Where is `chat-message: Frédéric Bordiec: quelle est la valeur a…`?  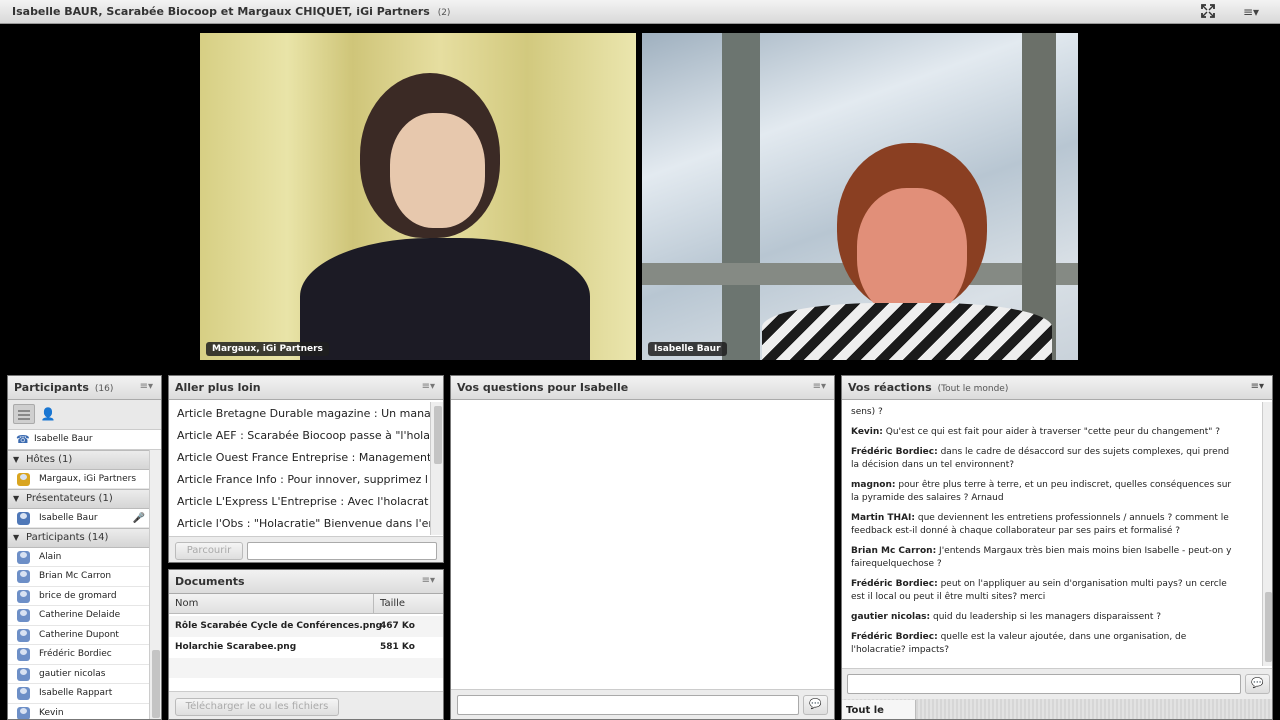 chat-message: Frédéric Bordiec: quelle est la valeur a… is located at coordinates (1045, 644).